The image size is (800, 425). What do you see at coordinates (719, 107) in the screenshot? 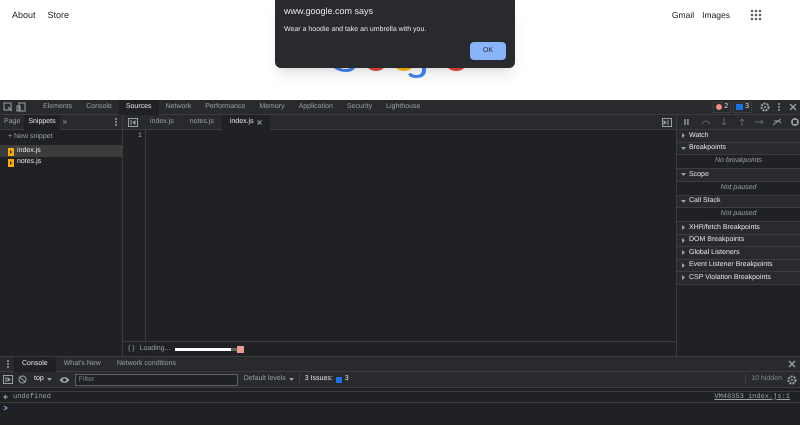
I see `error-icon` at bounding box center [719, 107].